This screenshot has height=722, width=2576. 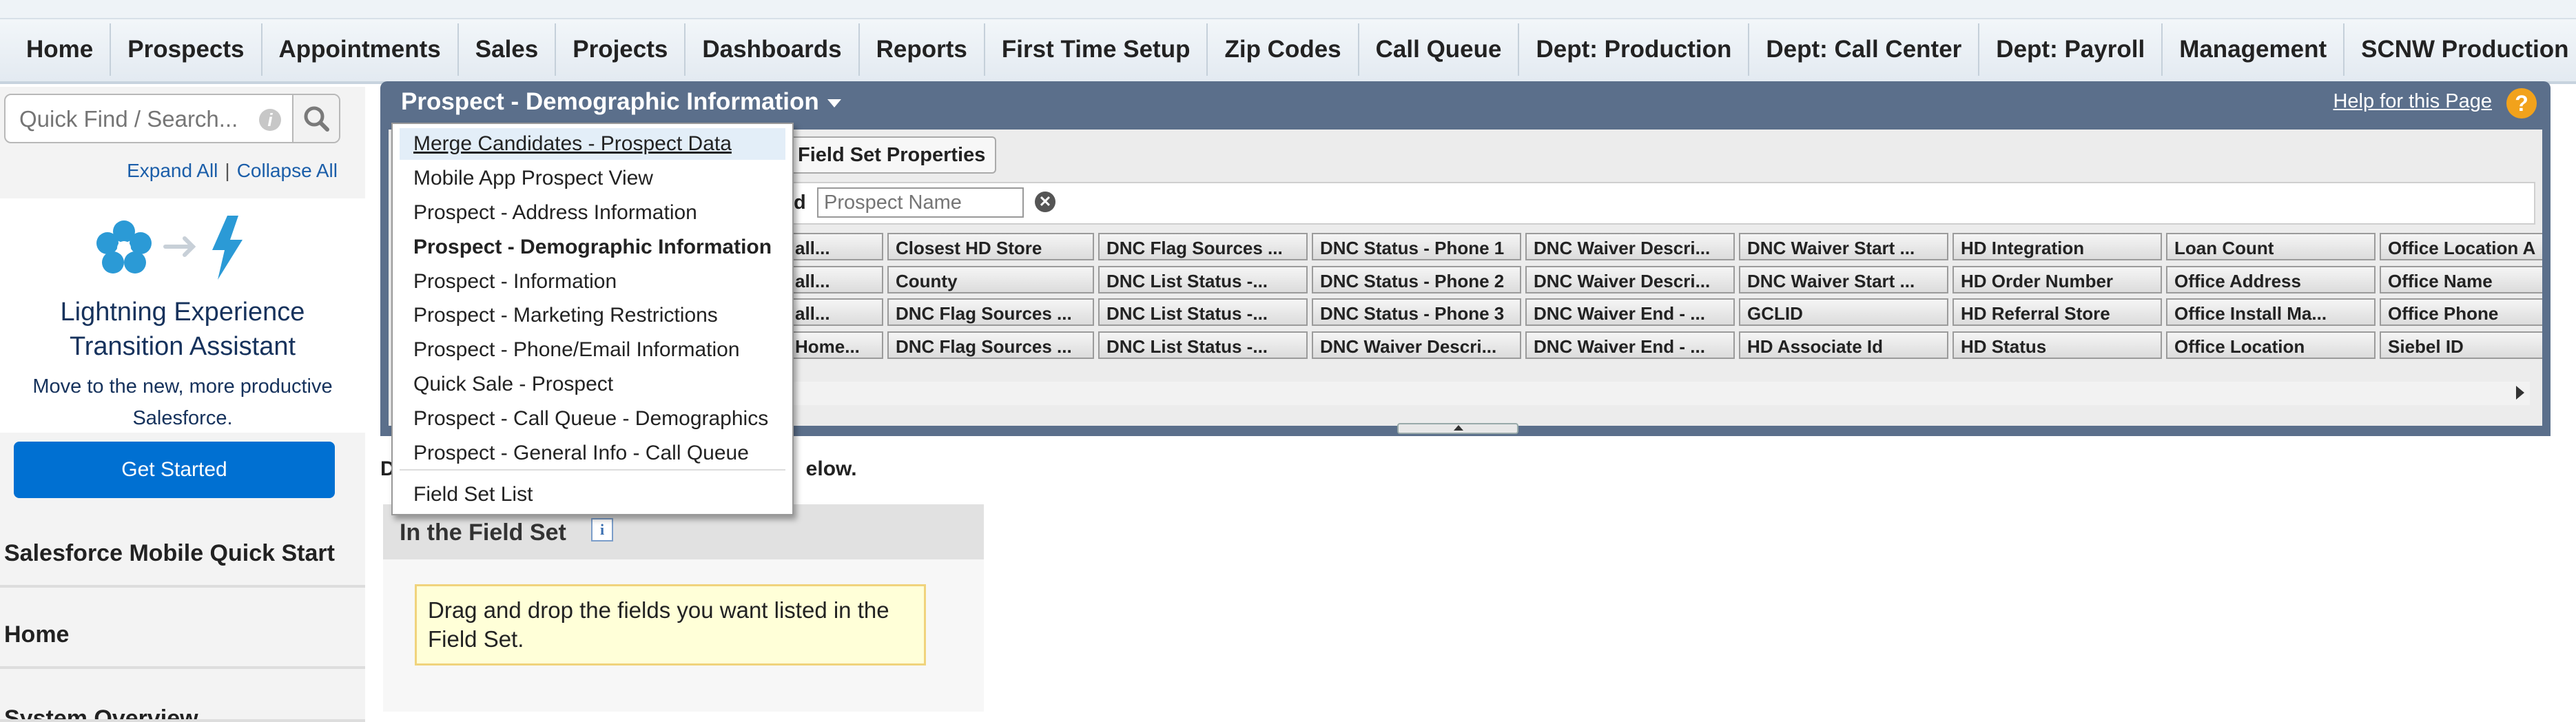 What do you see at coordinates (515, 281) in the screenshot?
I see `menu-item-information: Prospect - Information` at bounding box center [515, 281].